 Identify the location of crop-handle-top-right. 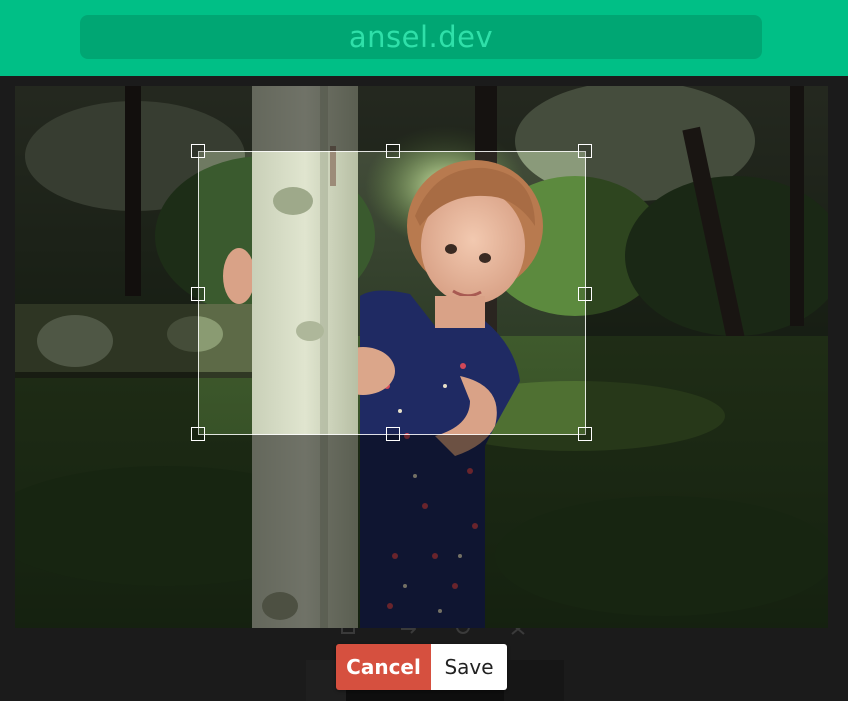
(585, 151).